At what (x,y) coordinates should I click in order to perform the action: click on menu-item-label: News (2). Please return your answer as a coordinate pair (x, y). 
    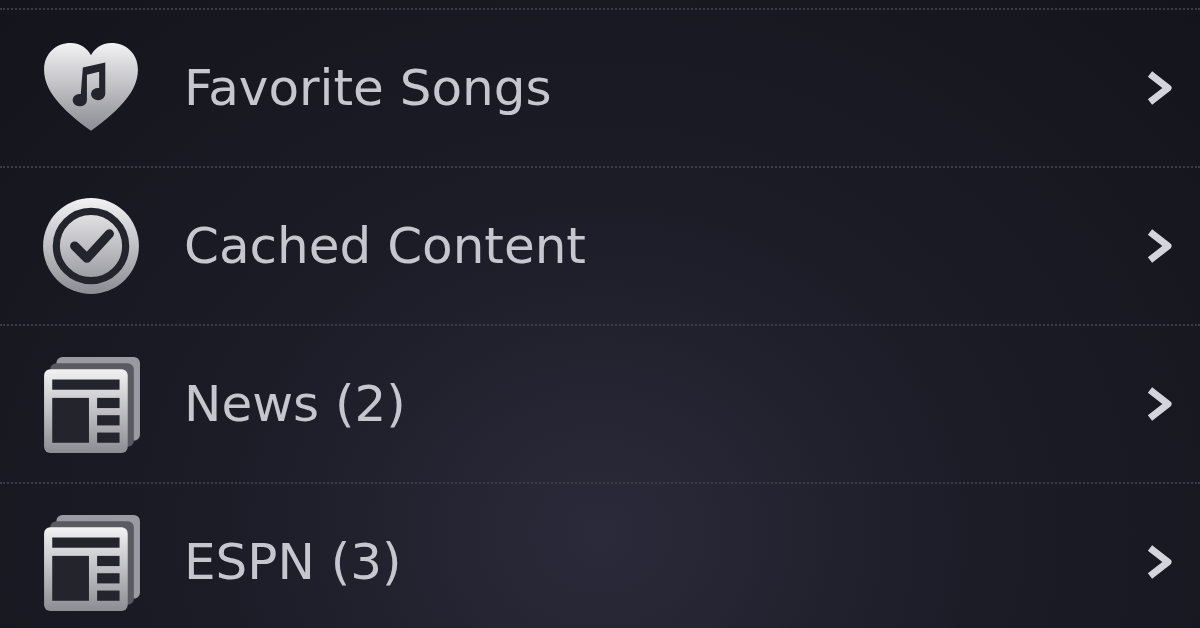
    Looking at the image, I should click on (295, 404).